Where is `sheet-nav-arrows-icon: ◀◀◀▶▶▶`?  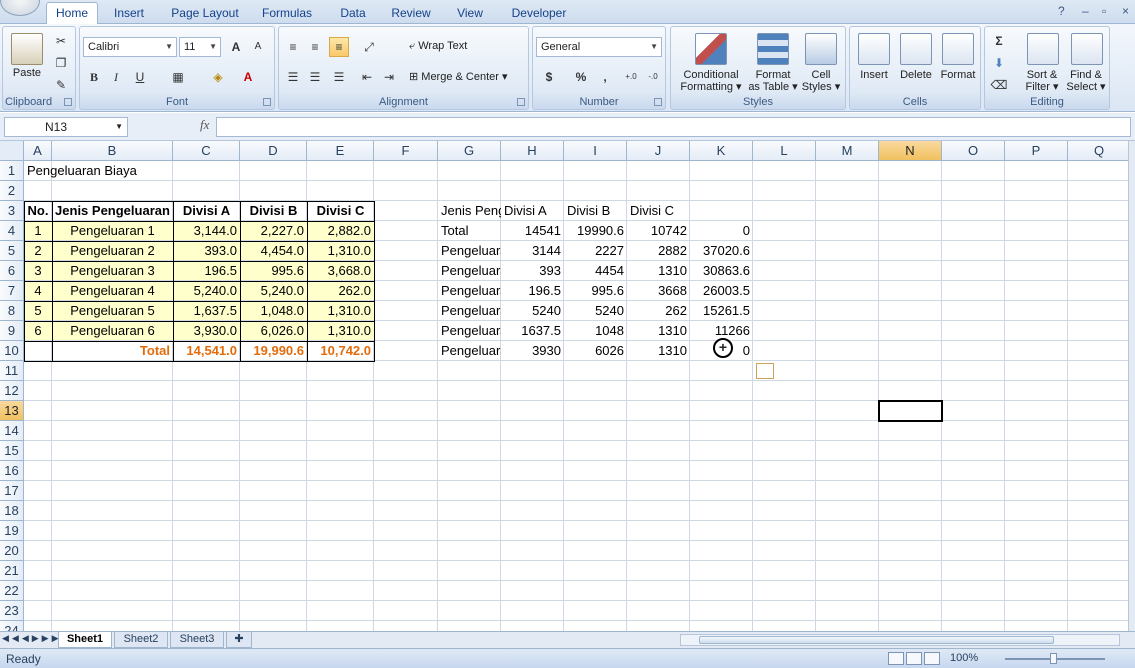 sheet-nav-arrows-icon: ◀◀◀▶▶▶ is located at coordinates (32, 638).